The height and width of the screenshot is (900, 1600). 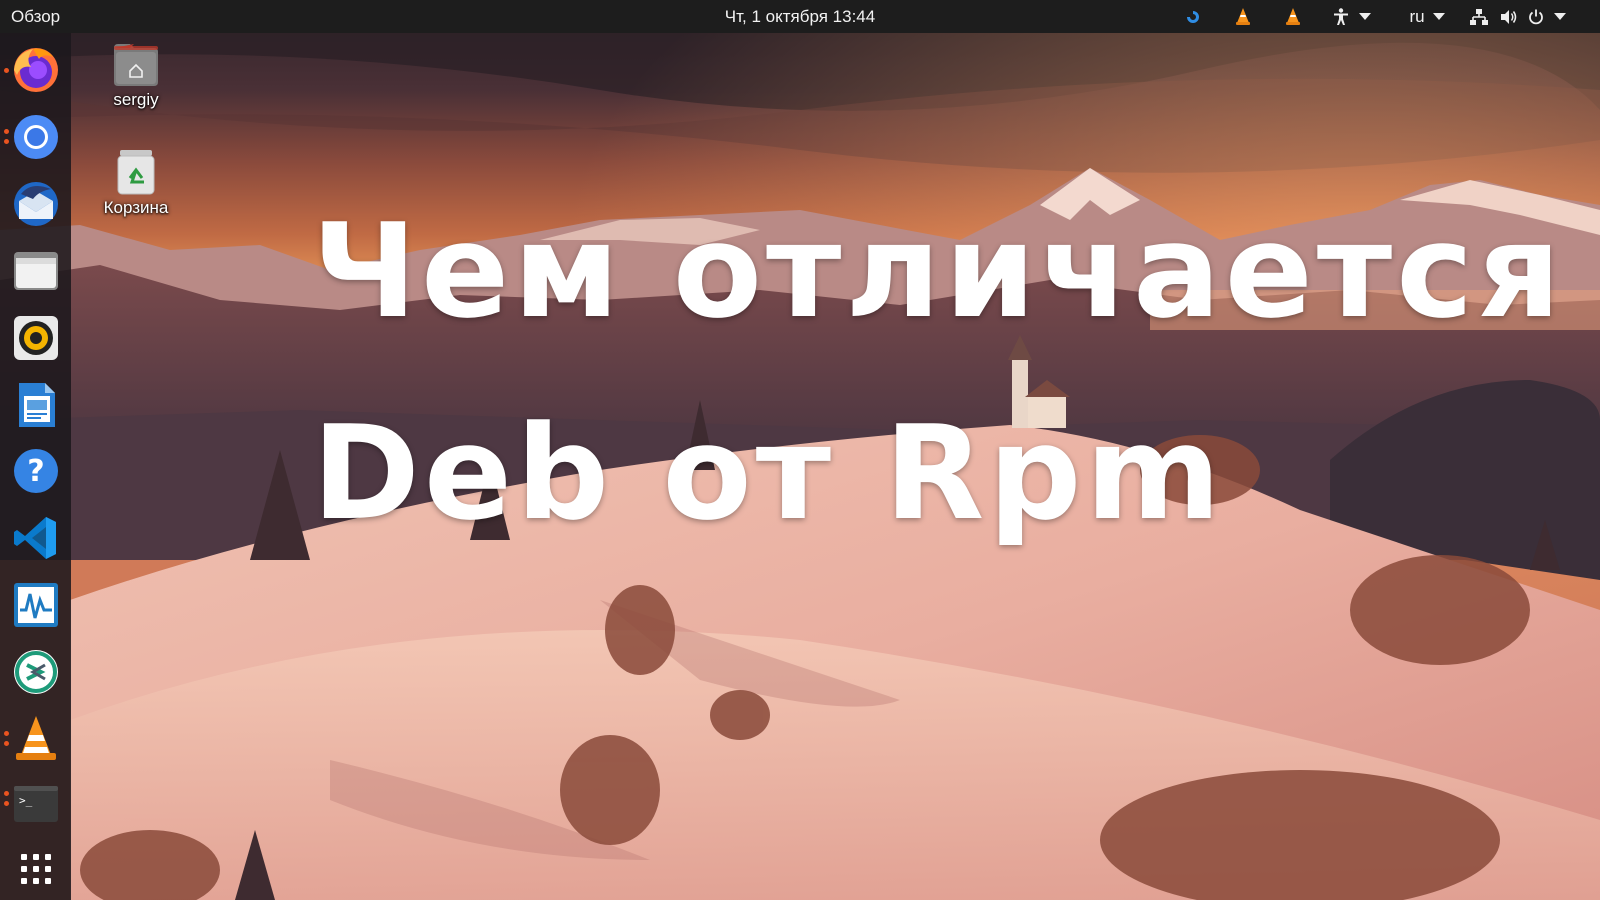 I want to click on clock-date-button: Чт, 1 октября 13:44, so click(x=800, y=16).